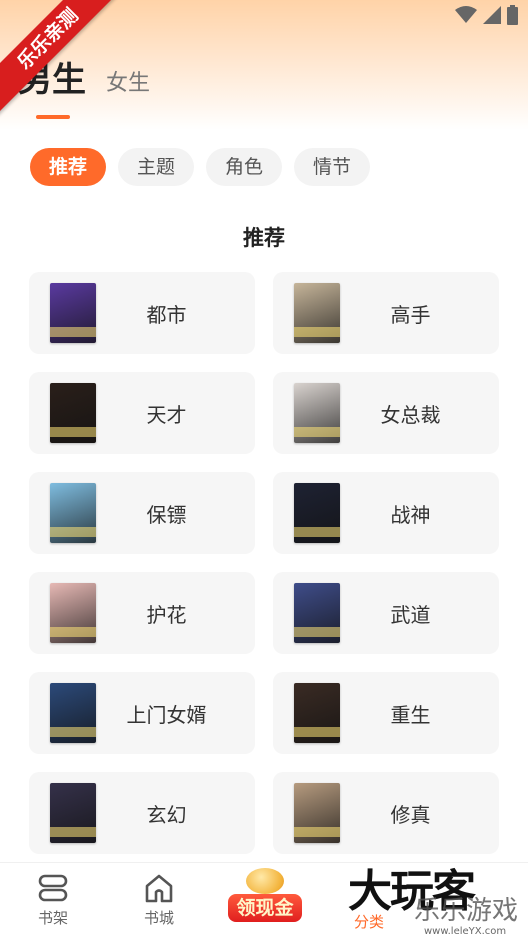  I want to click on category-card: 都市, so click(142, 313).